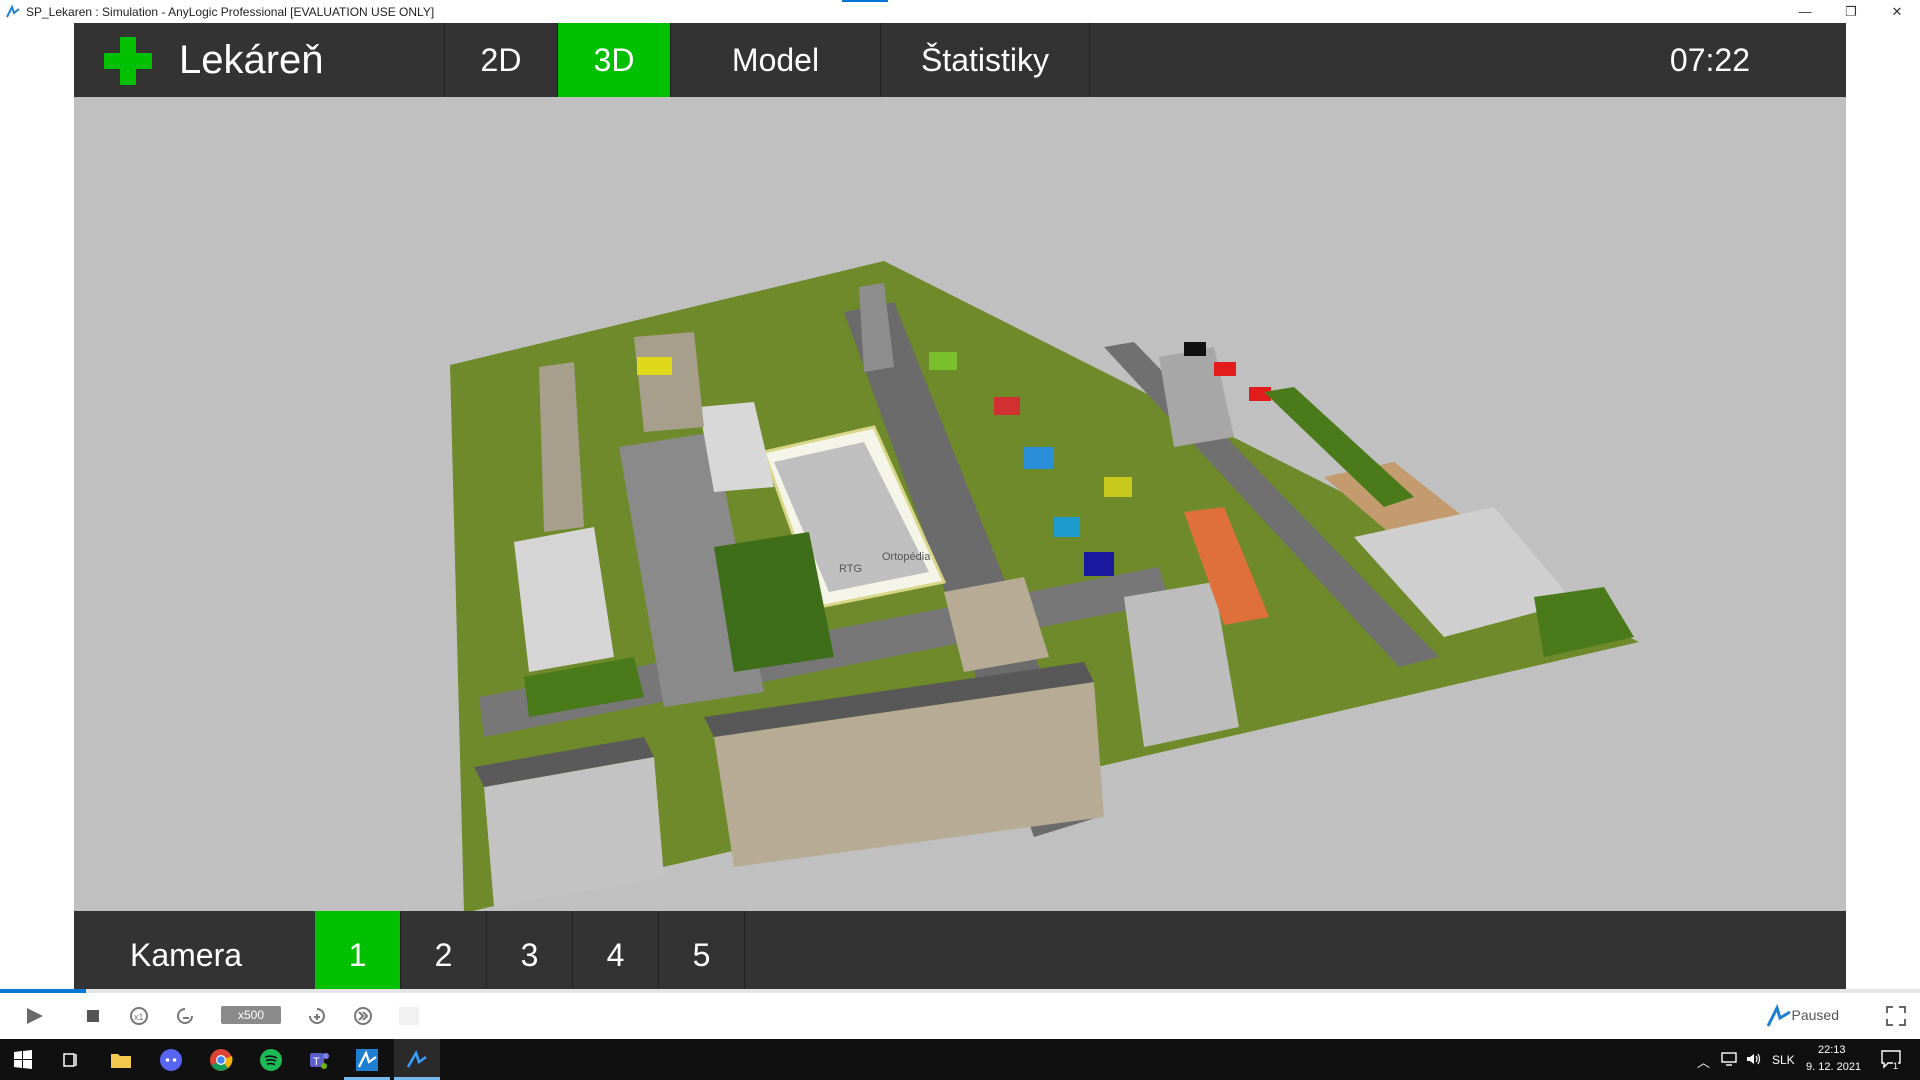  I want to click on network-icon, so click(1729, 1059).